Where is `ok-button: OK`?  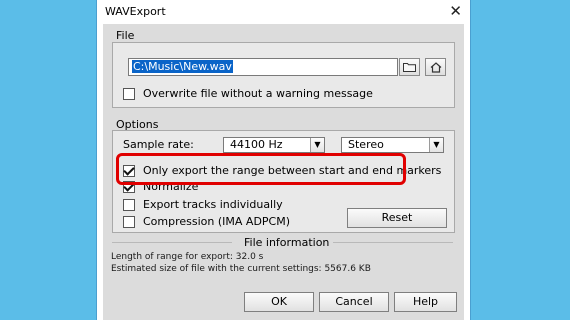
ok-button: OK is located at coordinates (279, 302).